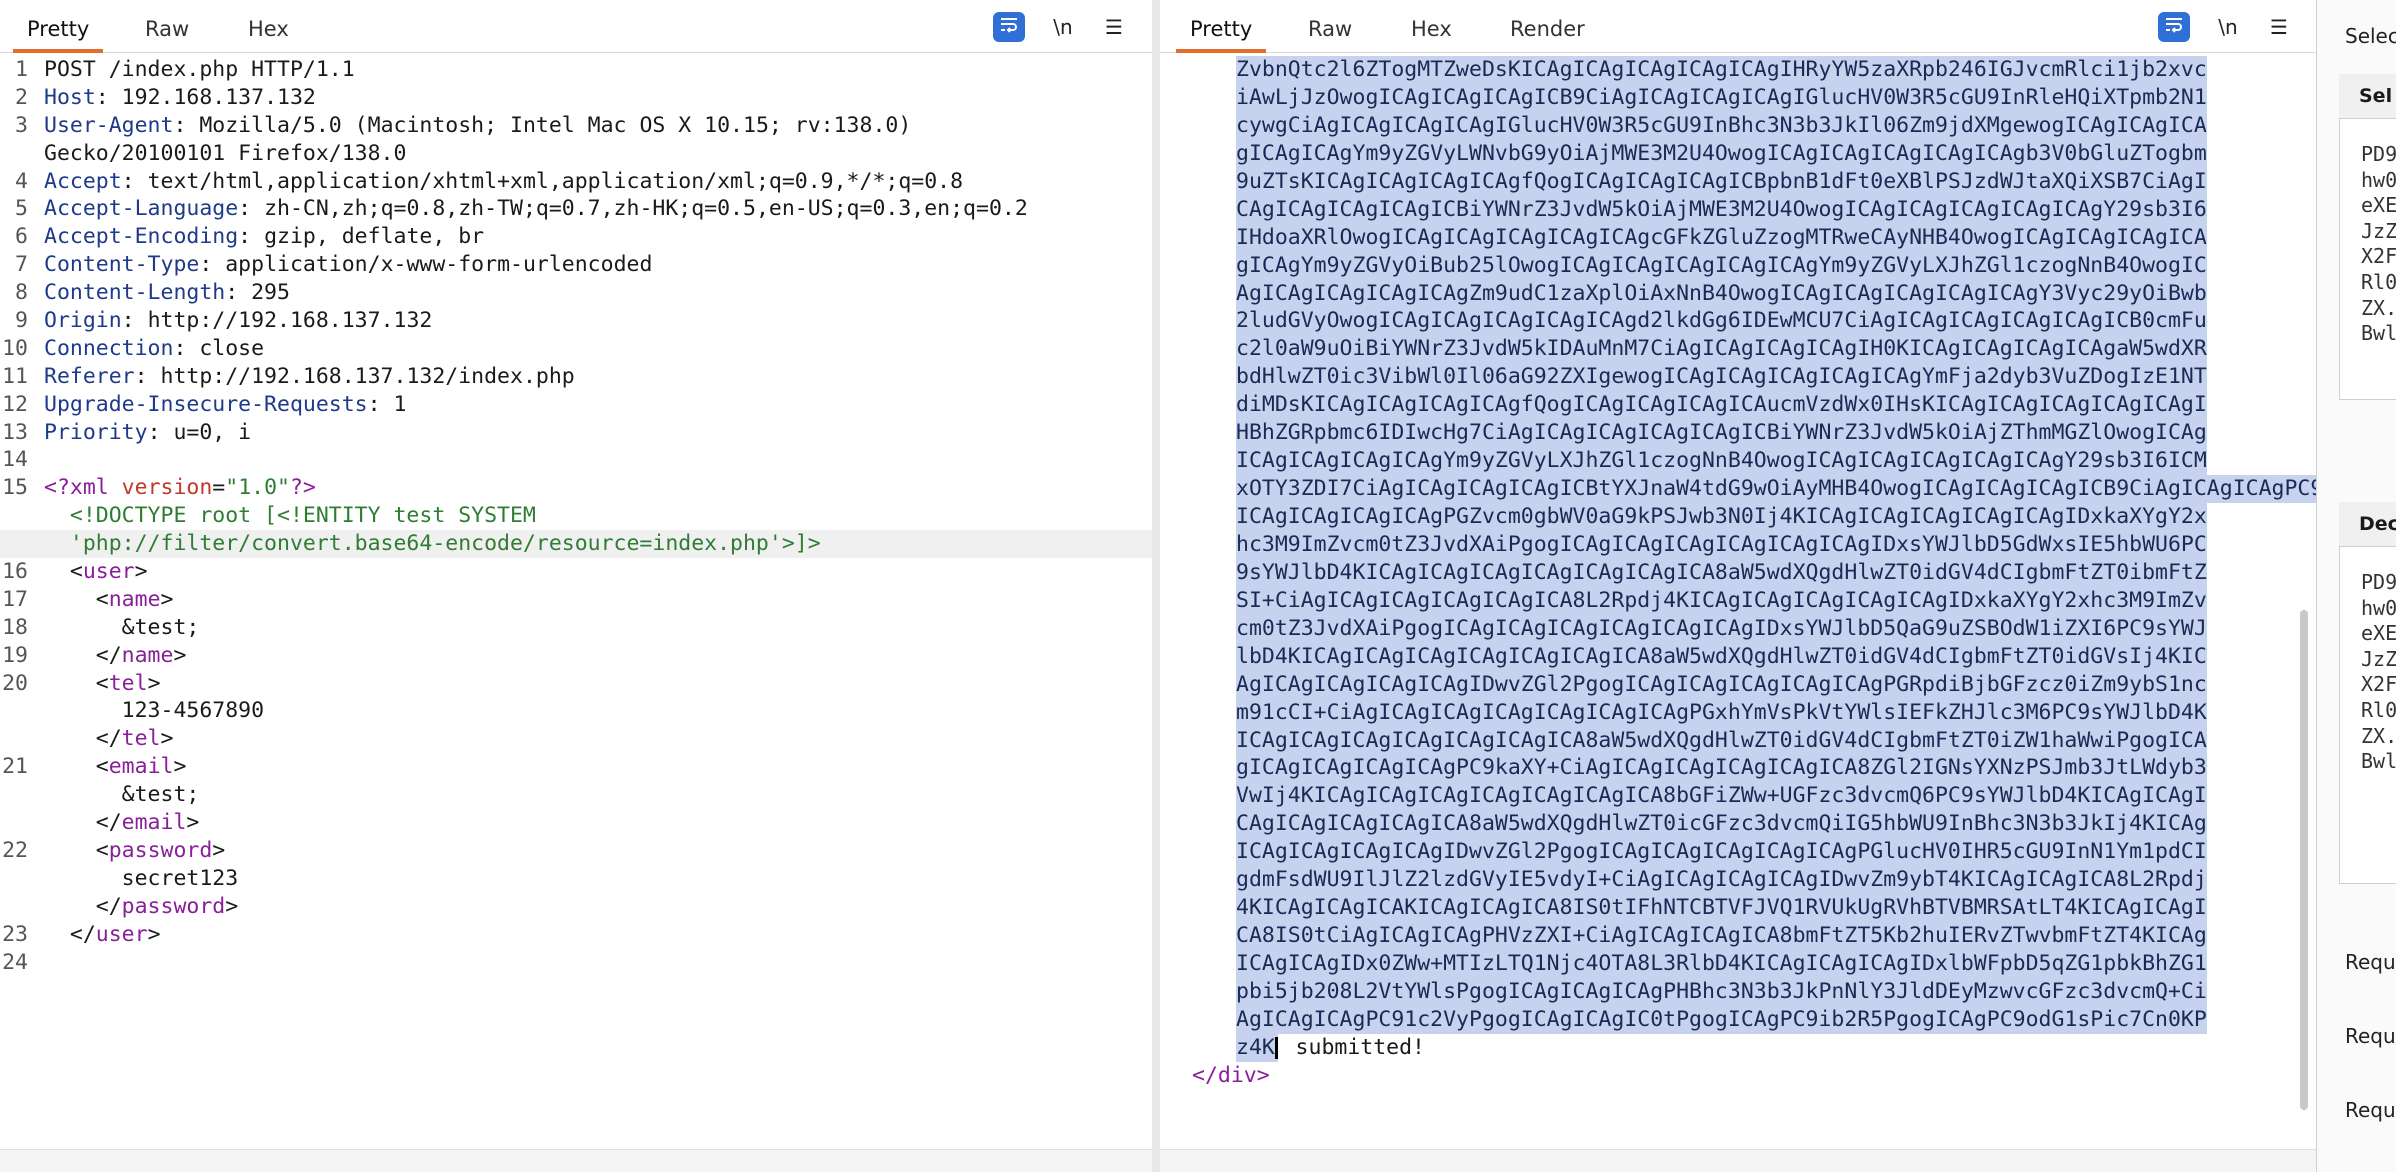 The width and height of the screenshot is (2396, 1172). What do you see at coordinates (128, 683) in the screenshot?
I see `xml-tag: tel` at bounding box center [128, 683].